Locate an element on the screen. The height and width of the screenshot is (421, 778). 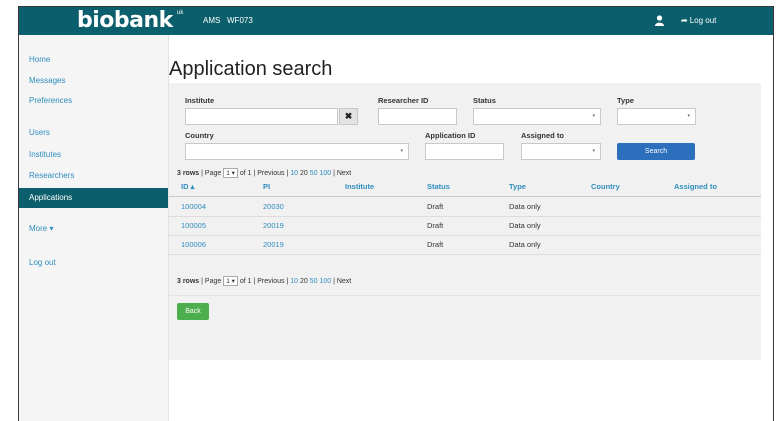
table-cell-pi: 20030 is located at coordinates (273, 206).